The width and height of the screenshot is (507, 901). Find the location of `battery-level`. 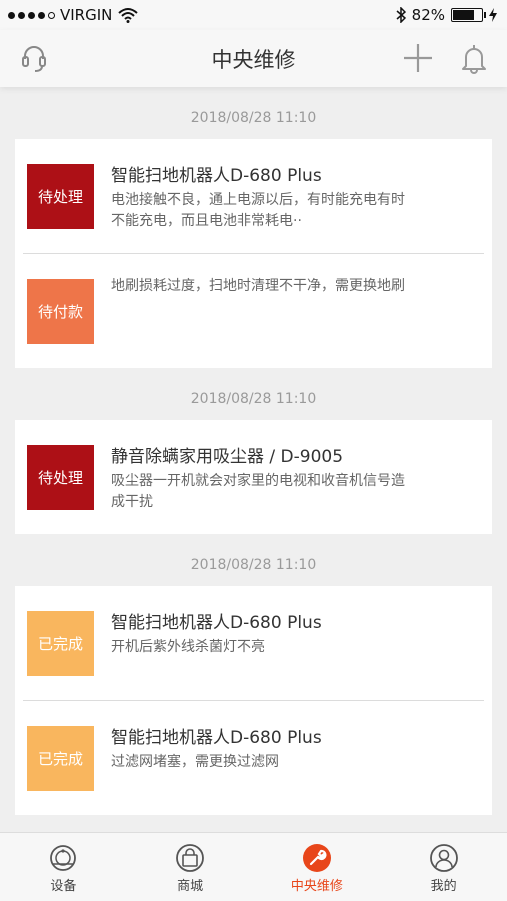

battery-level is located at coordinates (464, 15).